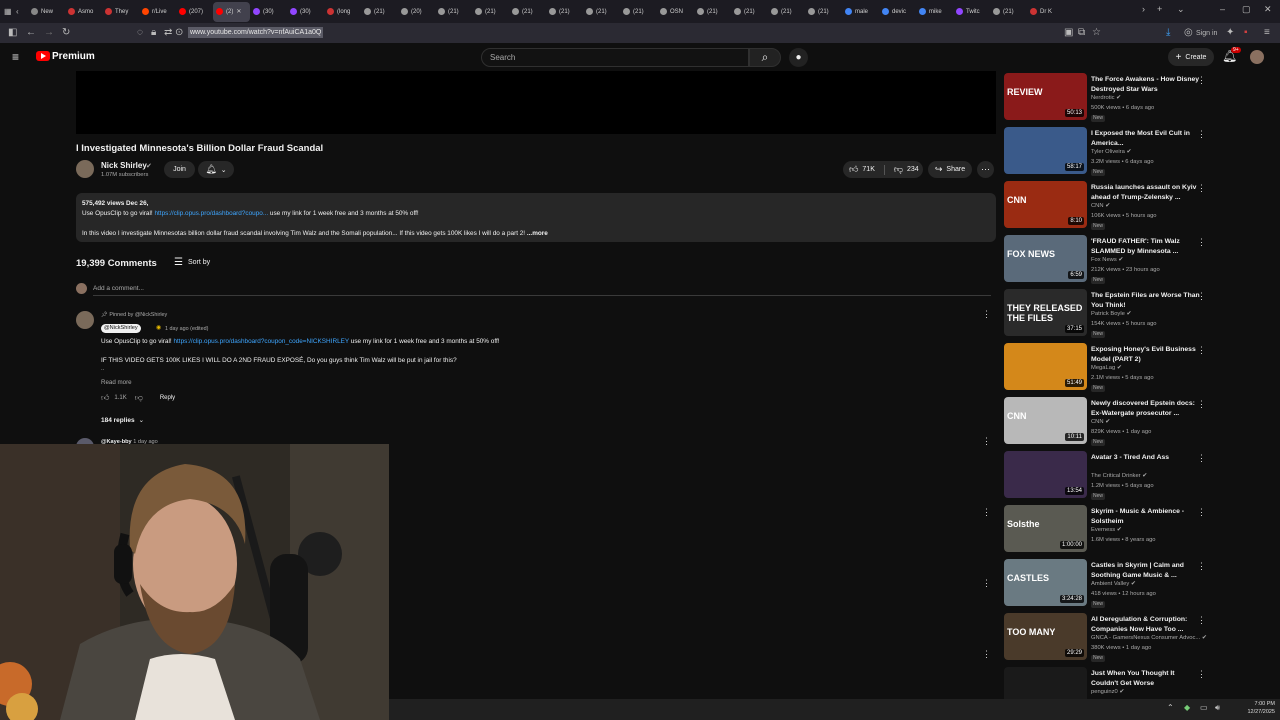  I want to click on video-thumbnail: CASTLES 3:24:28, so click(1045, 582).